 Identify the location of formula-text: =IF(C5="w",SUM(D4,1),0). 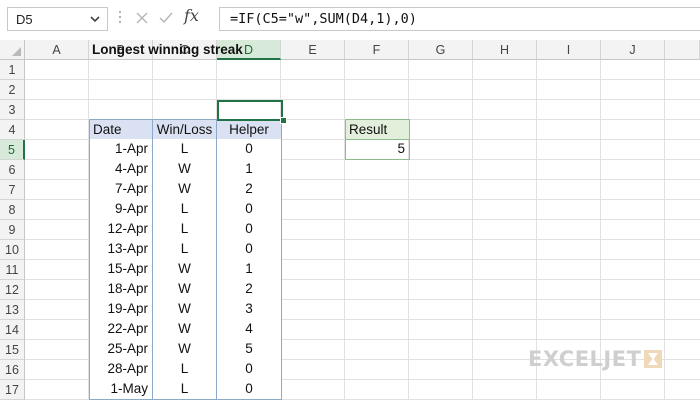
(323, 19).